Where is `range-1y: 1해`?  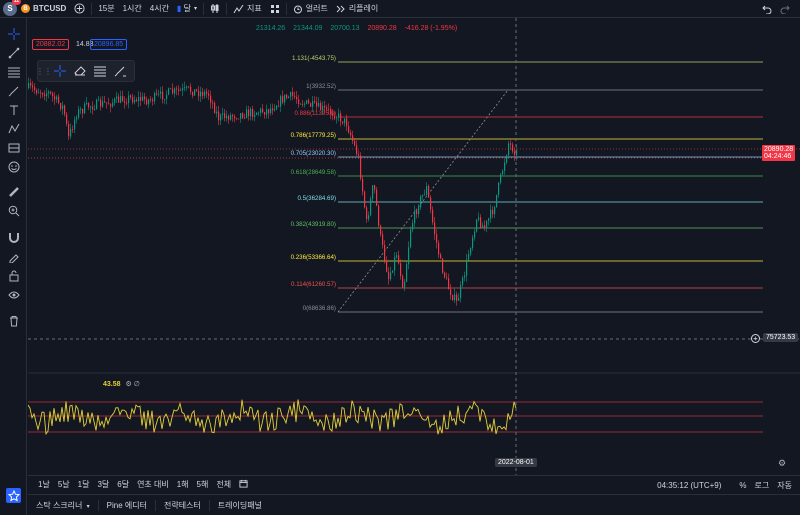 range-1y: 1해 is located at coordinates (183, 484).